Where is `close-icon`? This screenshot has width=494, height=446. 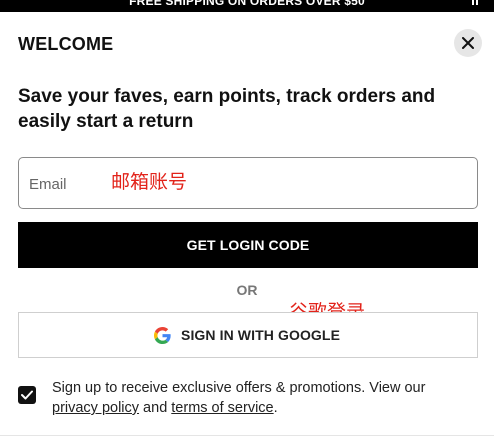
close-icon is located at coordinates (468, 43).